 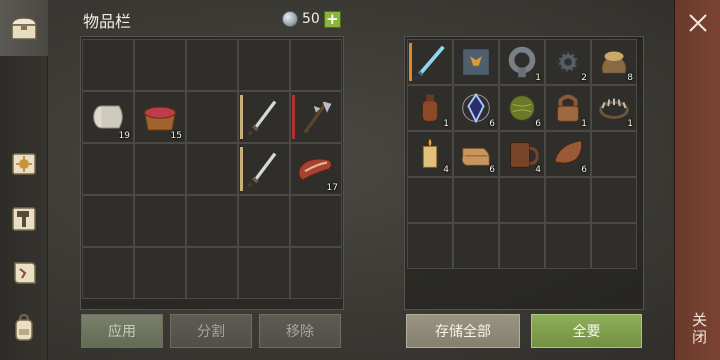 I want to click on currency-display: 50 +, so click(x=311, y=19).